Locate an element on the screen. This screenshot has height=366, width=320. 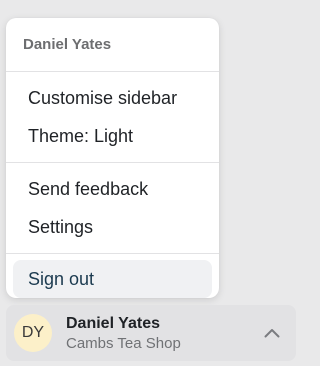
avatar: DY is located at coordinates (33, 333).